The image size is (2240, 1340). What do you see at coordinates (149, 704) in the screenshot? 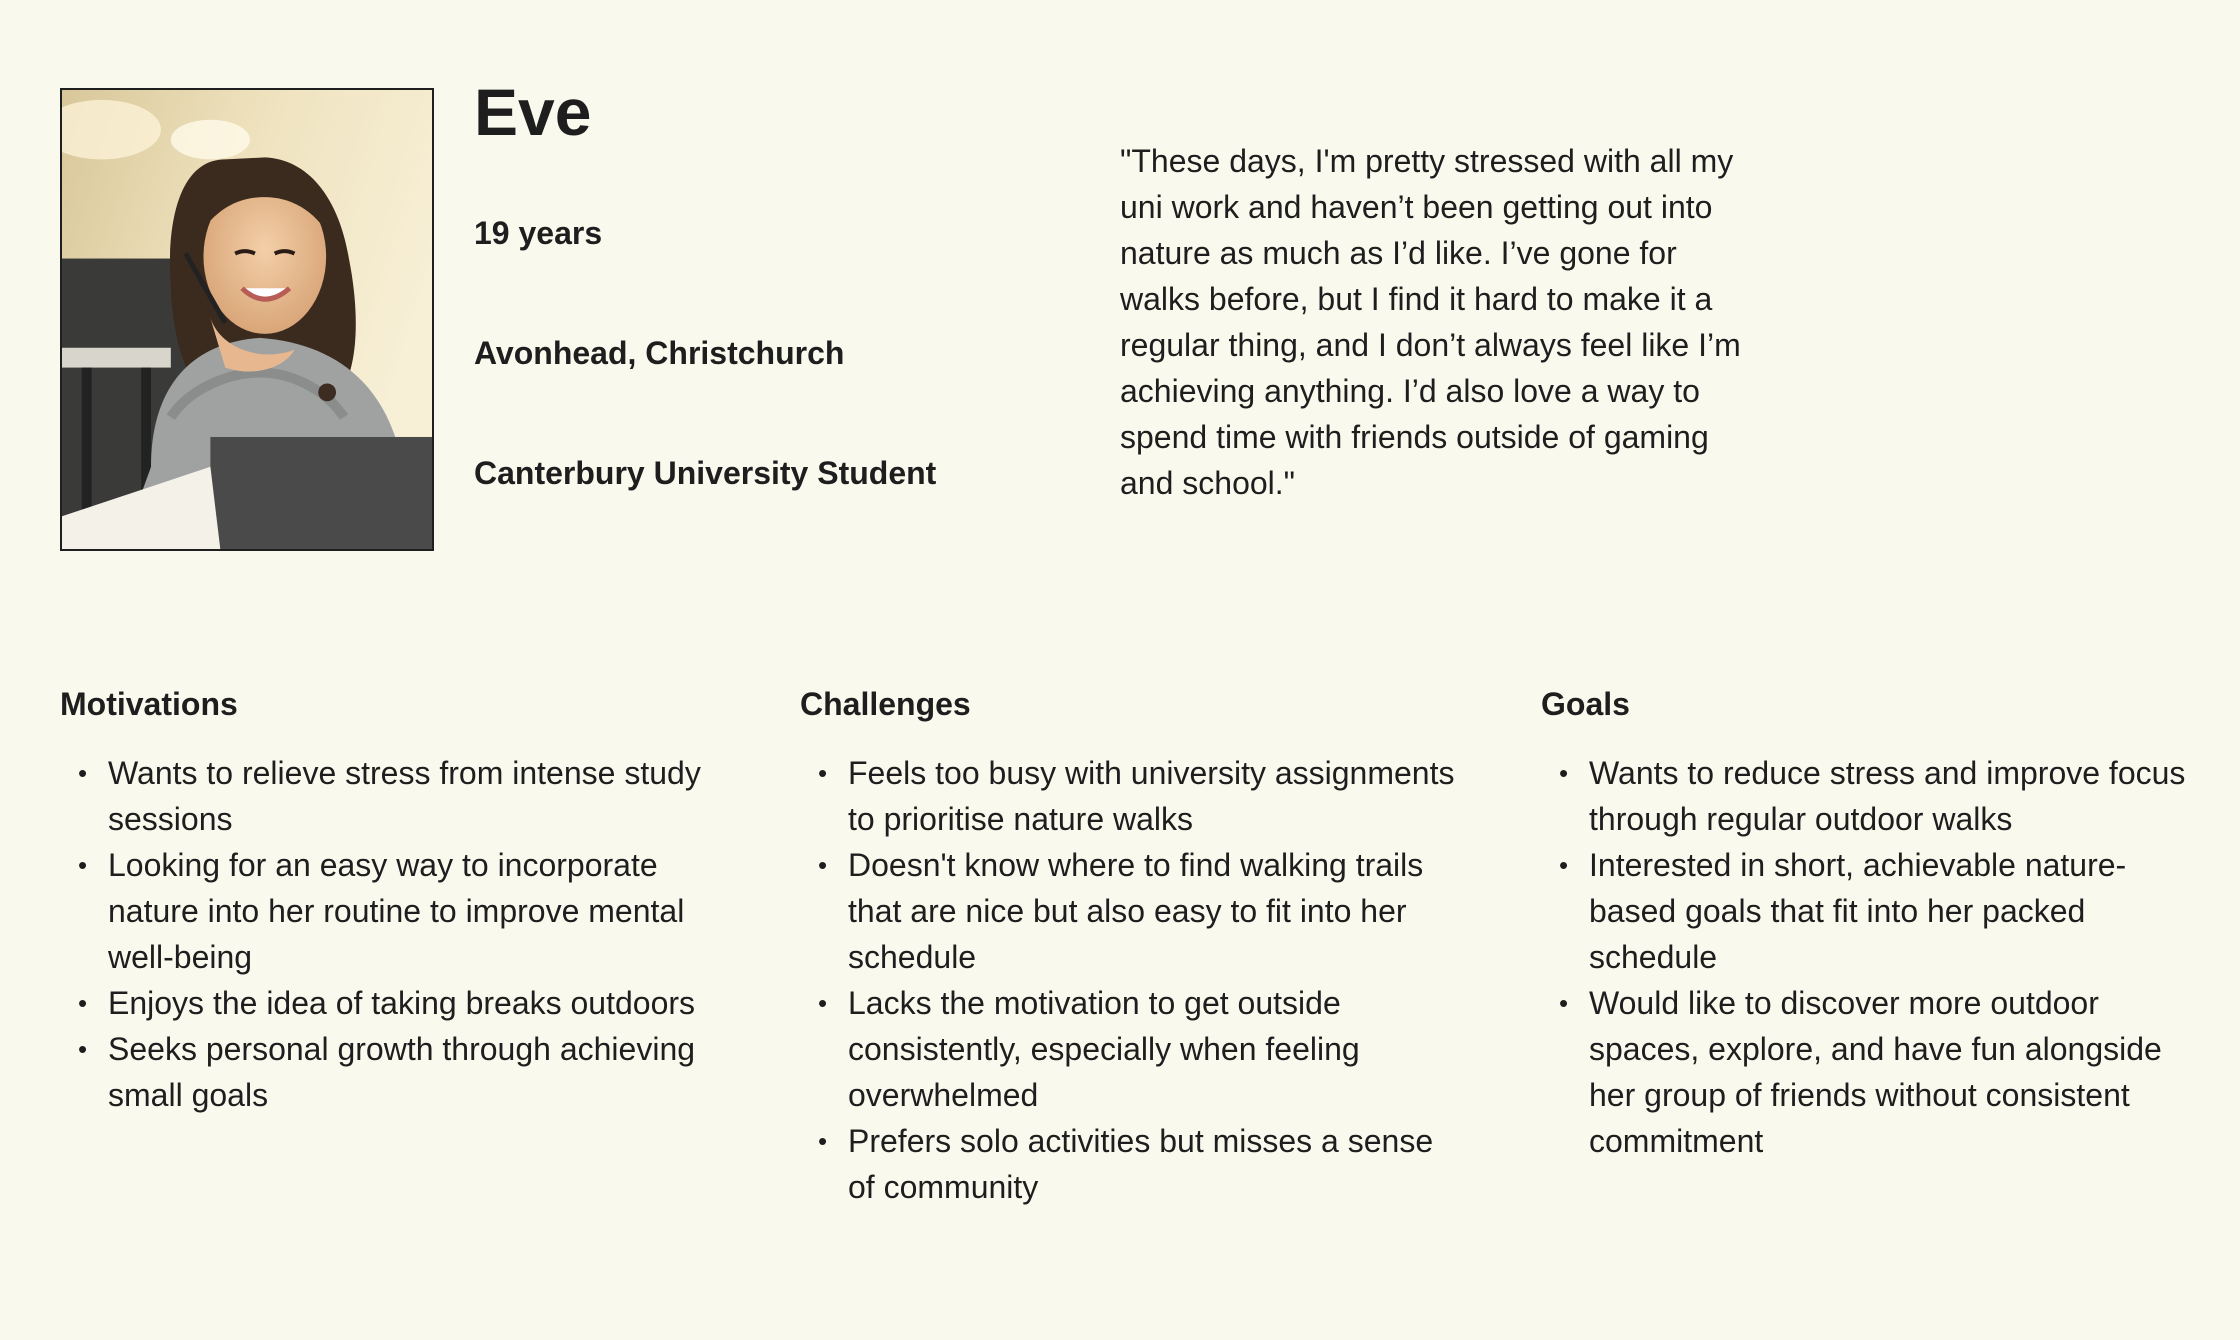
I see `motivations-heading: Motivations` at bounding box center [149, 704].